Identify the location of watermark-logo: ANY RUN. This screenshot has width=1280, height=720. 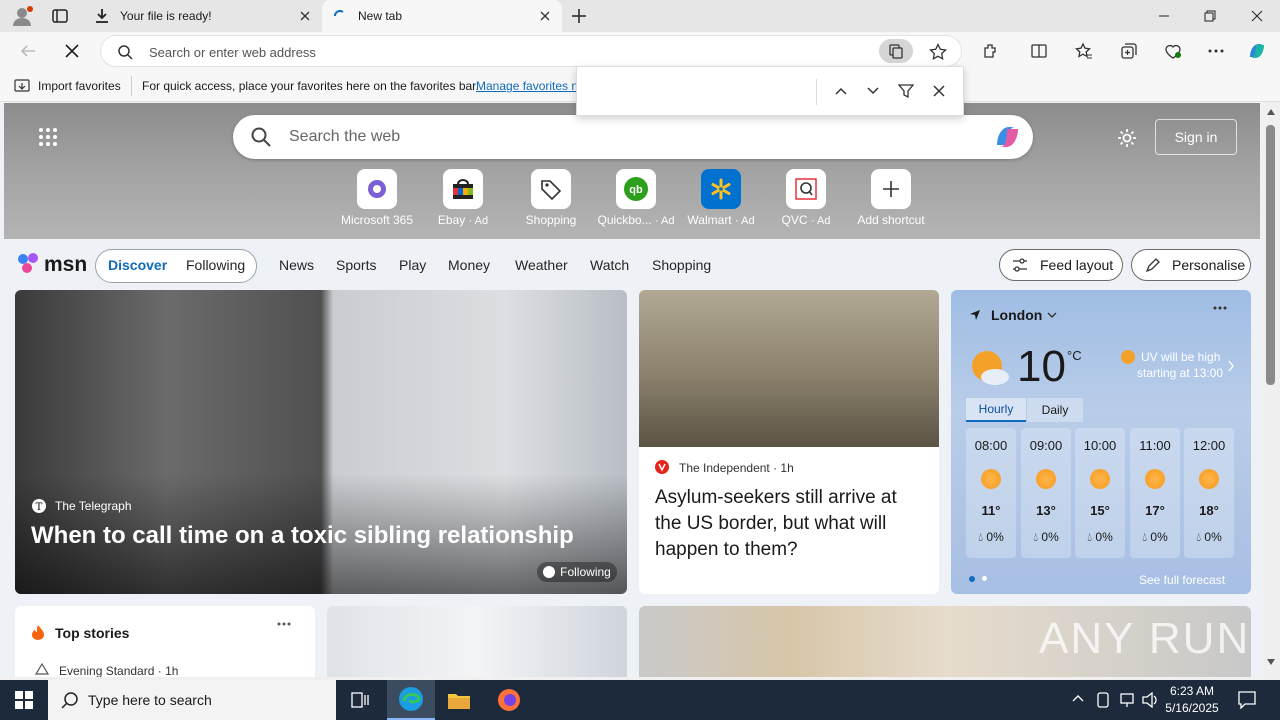
(1145, 638).